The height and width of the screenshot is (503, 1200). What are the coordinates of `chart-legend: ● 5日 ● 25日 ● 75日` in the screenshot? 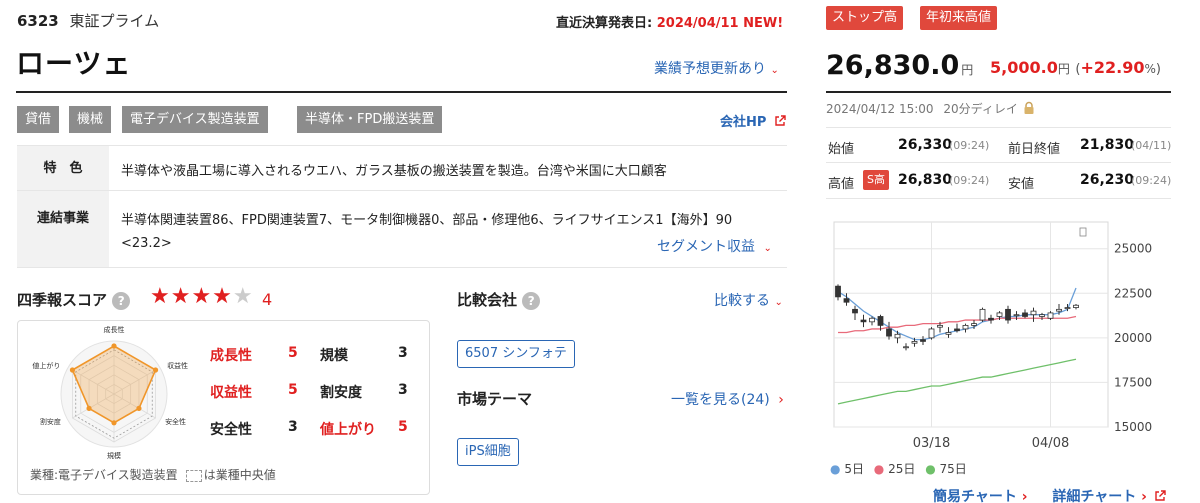 It's located at (898, 468).